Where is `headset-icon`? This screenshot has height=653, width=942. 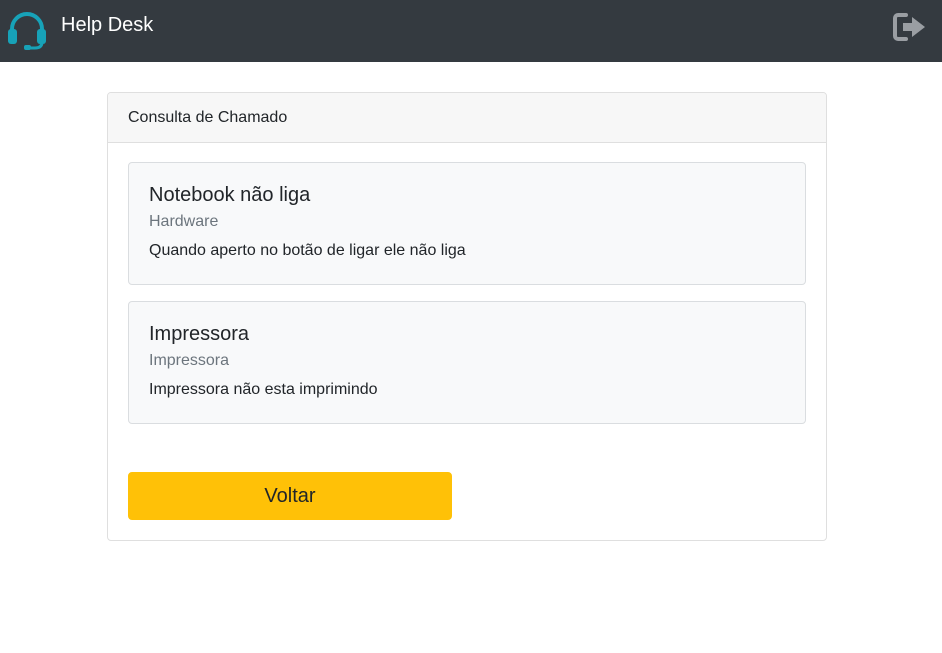
headset-icon is located at coordinates (27, 29).